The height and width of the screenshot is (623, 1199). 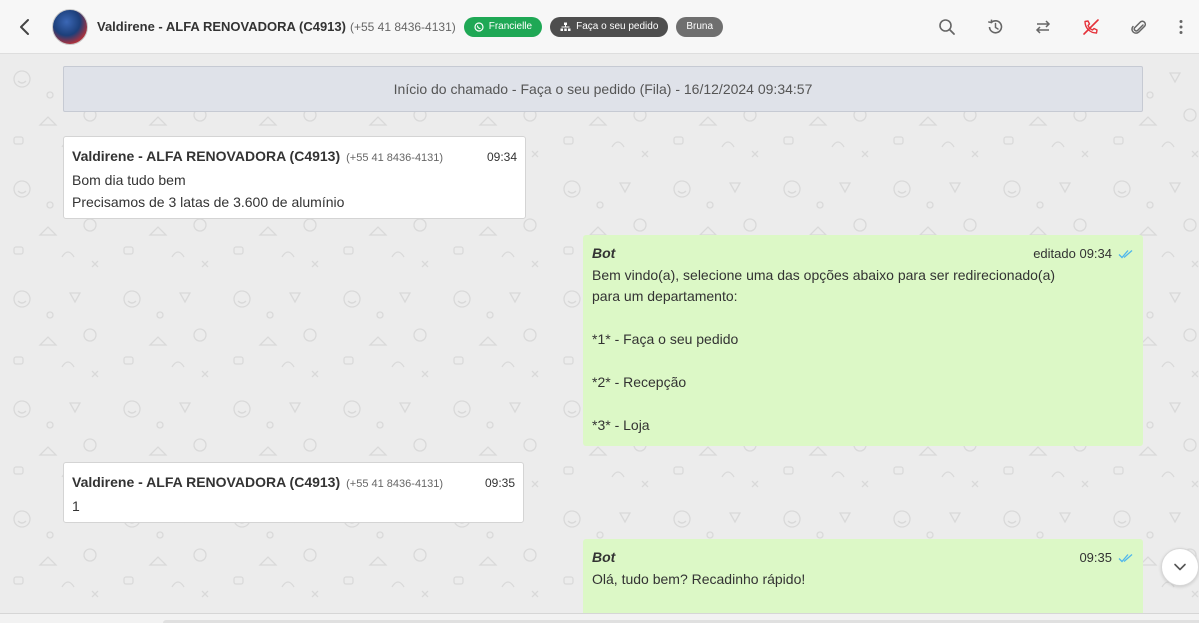 What do you see at coordinates (129, 180) in the screenshot?
I see `message-line: Bom dia tudo bem` at bounding box center [129, 180].